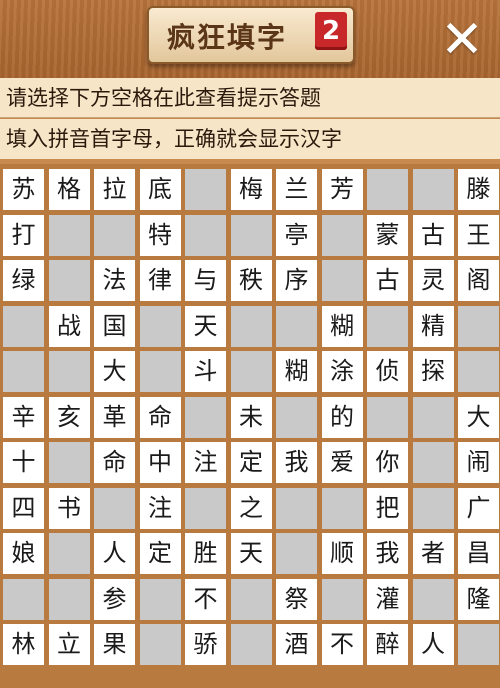  Describe the element at coordinates (160, 462) in the screenshot. I see `grid-cell: 中` at that location.